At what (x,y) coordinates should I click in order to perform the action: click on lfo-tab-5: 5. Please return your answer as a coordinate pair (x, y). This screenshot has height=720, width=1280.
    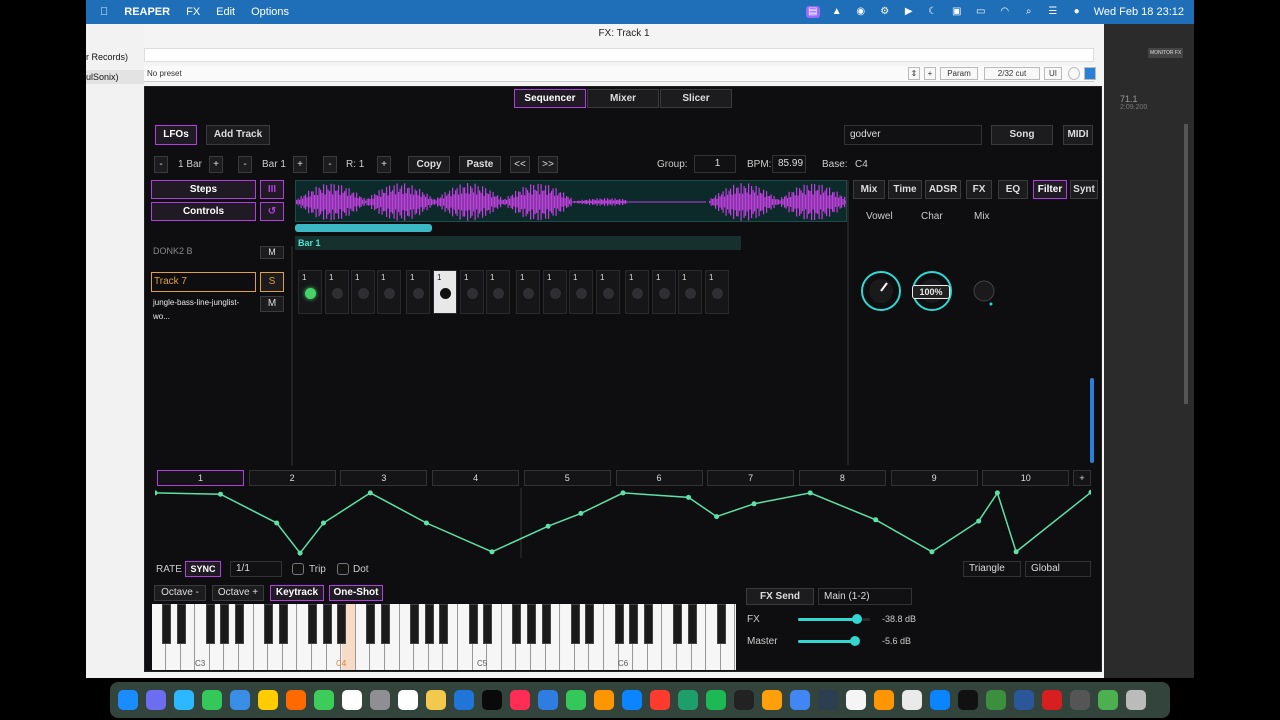
    Looking at the image, I should click on (567, 478).